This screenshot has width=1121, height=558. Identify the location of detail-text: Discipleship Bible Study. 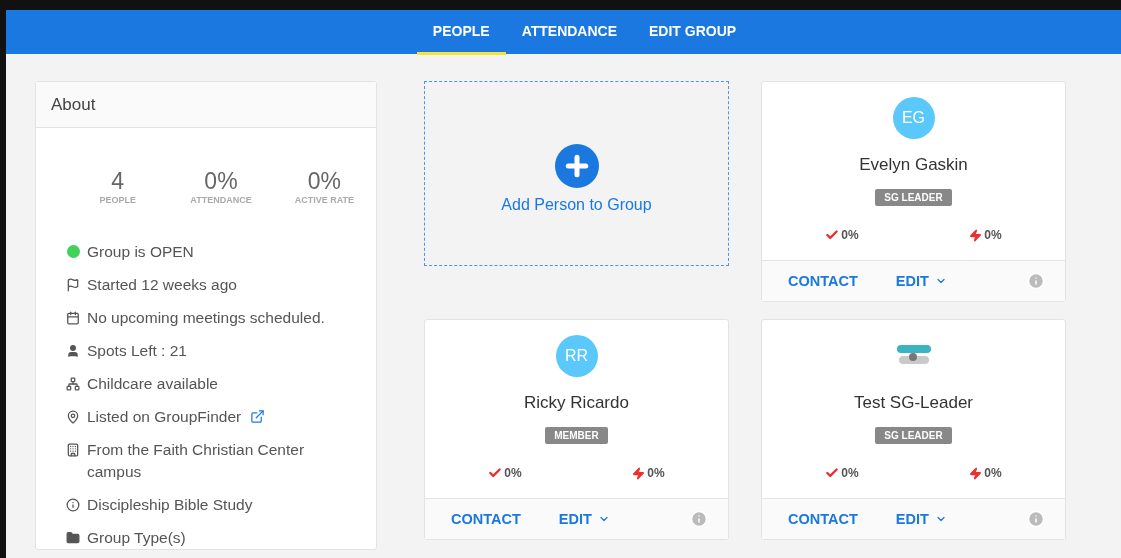
(170, 505).